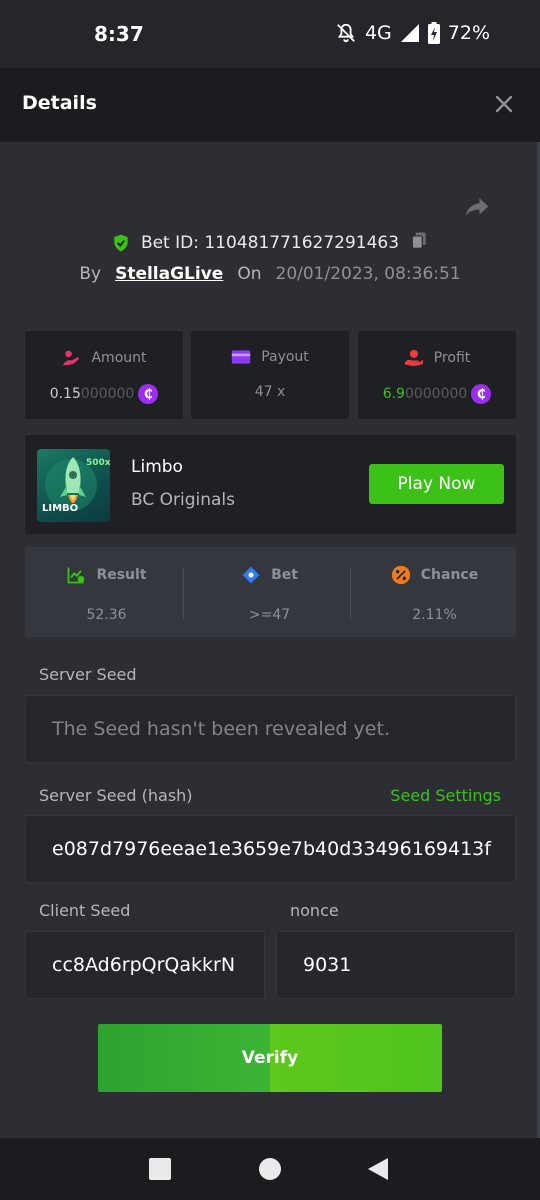 This screenshot has height=1200, width=540. I want to click on thumb-label: LIMBO, so click(60, 508).